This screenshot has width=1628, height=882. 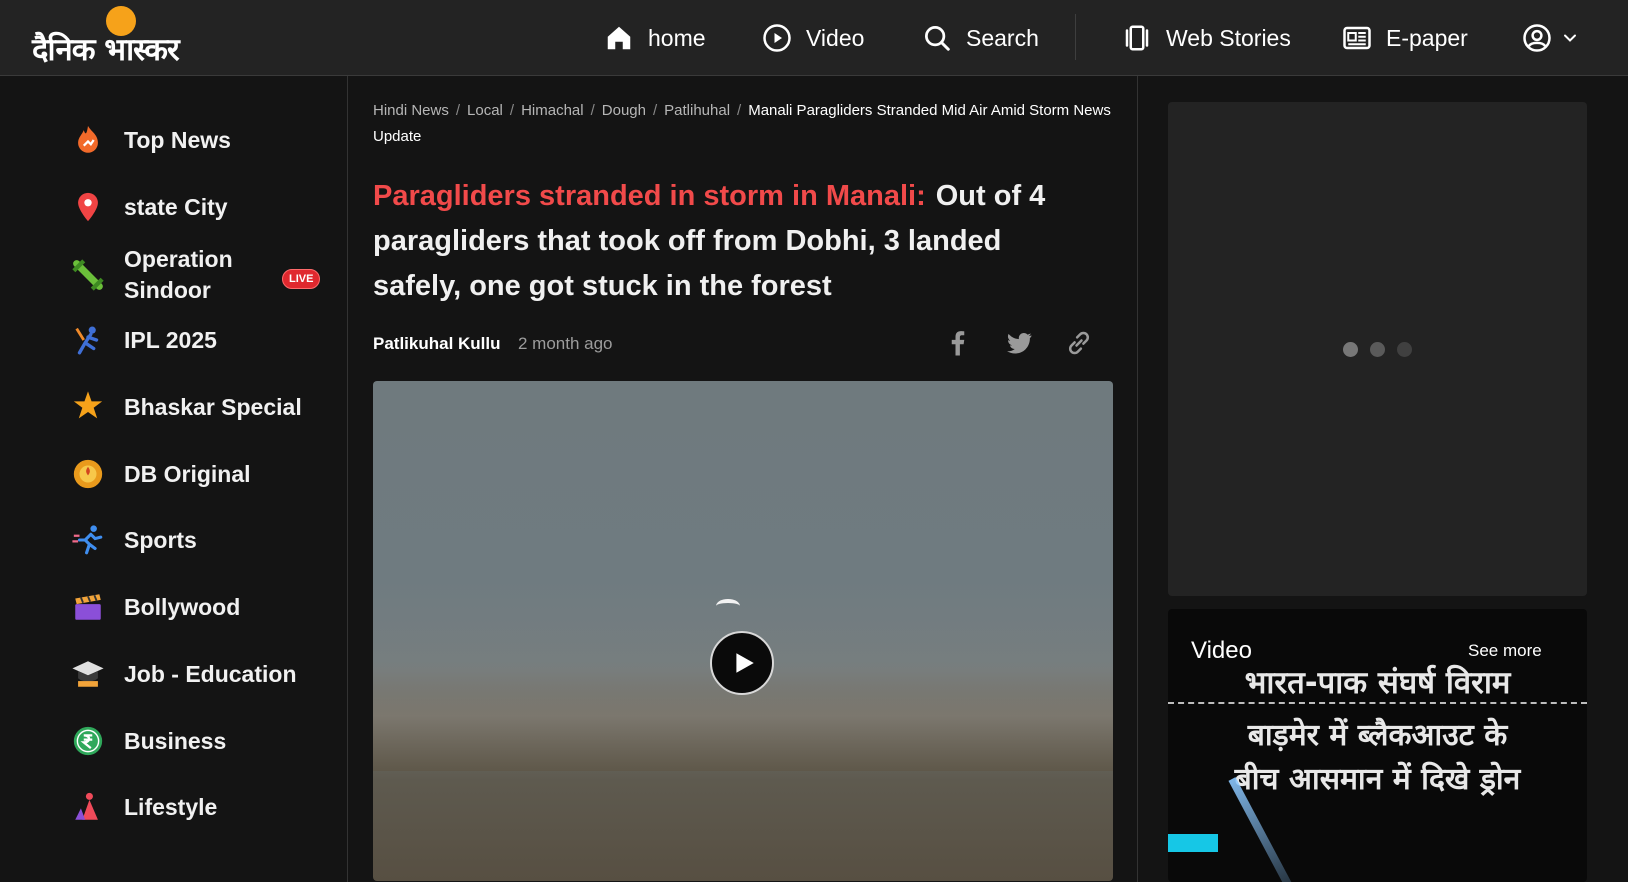 I want to click on sidebar-item-label: Bhaskar Special, so click(x=213, y=406).